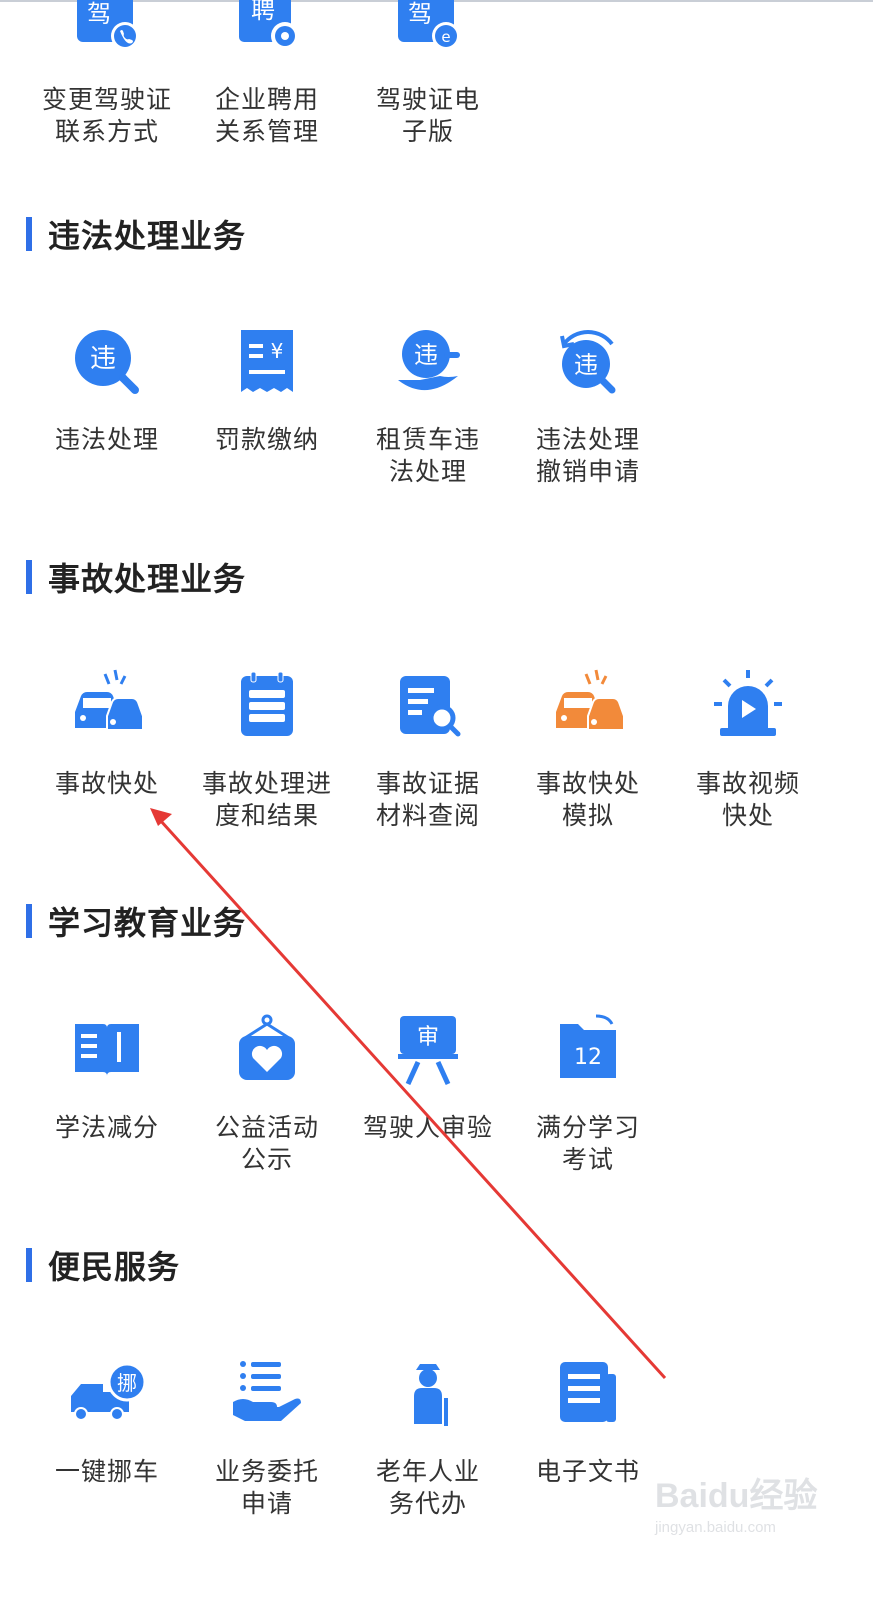  What do you see at coordinates (588, 1057) in the screenshot?
I see `svg-text: 12` at bounding box center [588, 1057].